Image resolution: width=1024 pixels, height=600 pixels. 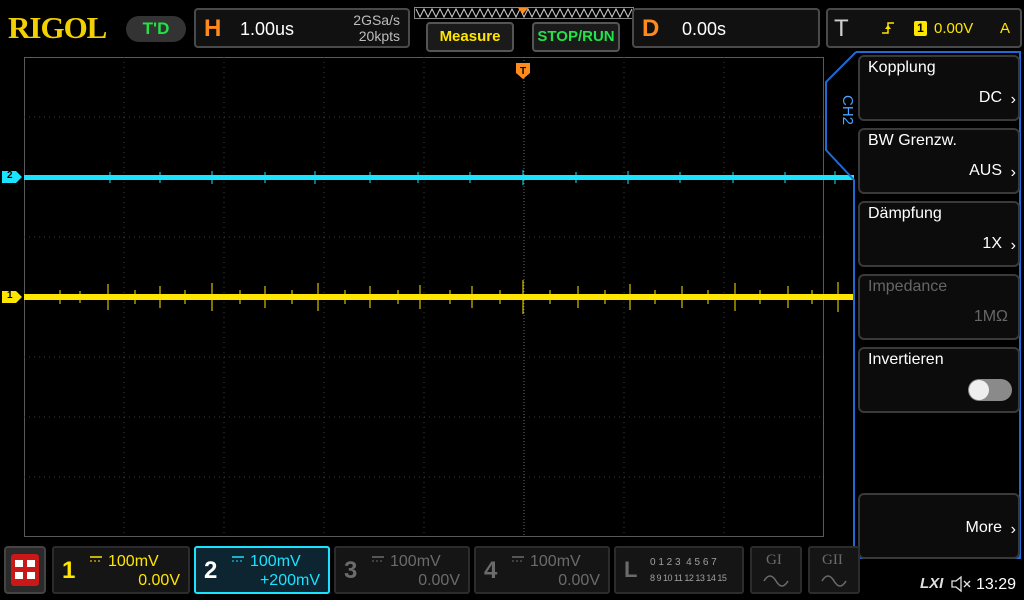 What do you see at coordinates (954, 28) in the screenshot?
I see `trigger-level: 0.00V` at bounding box center [954, 28].